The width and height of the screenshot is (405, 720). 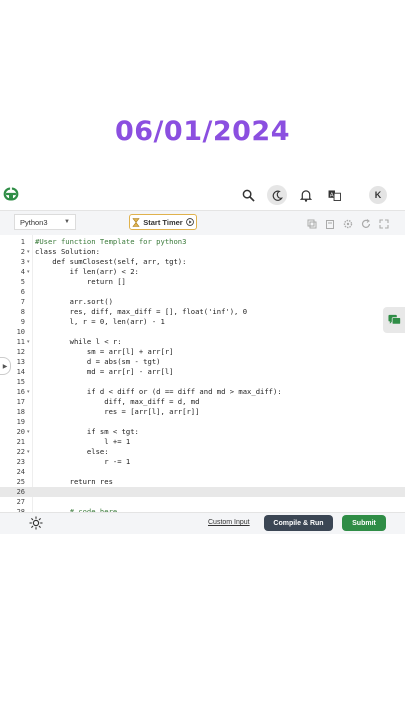 What do you see at coordinates (22, 252) in the screenshot?
I see `line-number: 2` at bounding box center [22, 252].